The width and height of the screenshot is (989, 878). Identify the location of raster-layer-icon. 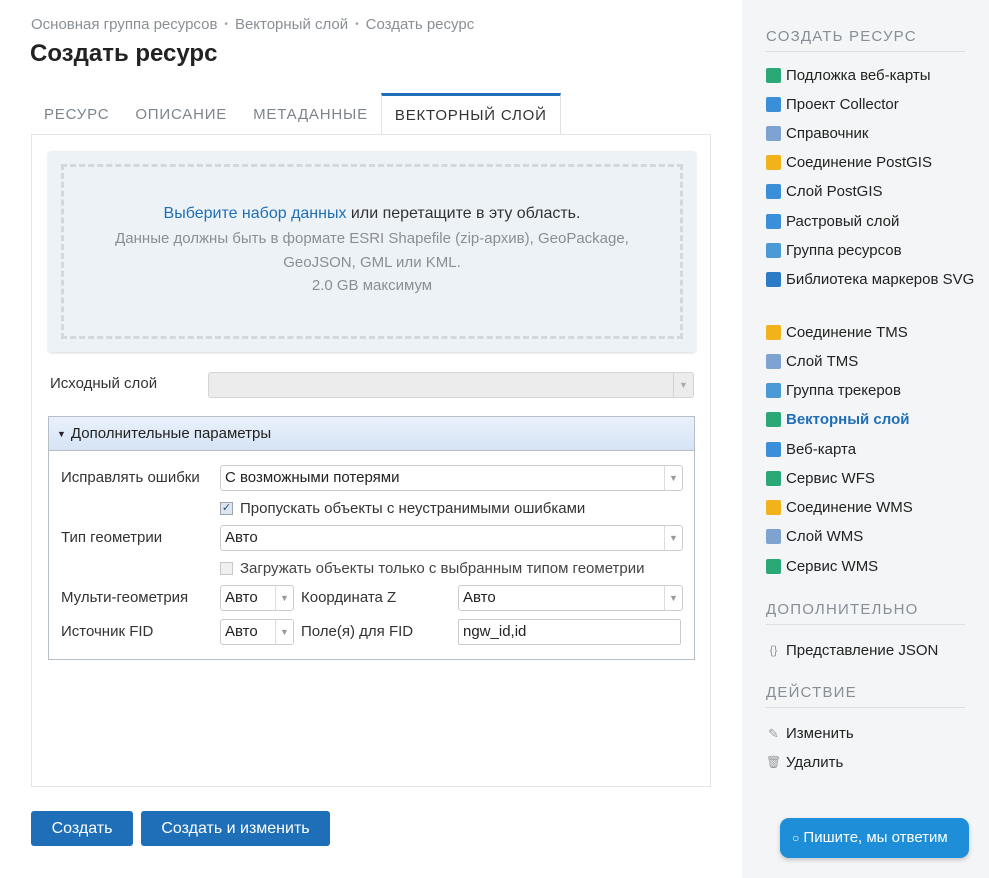
(773, 221).